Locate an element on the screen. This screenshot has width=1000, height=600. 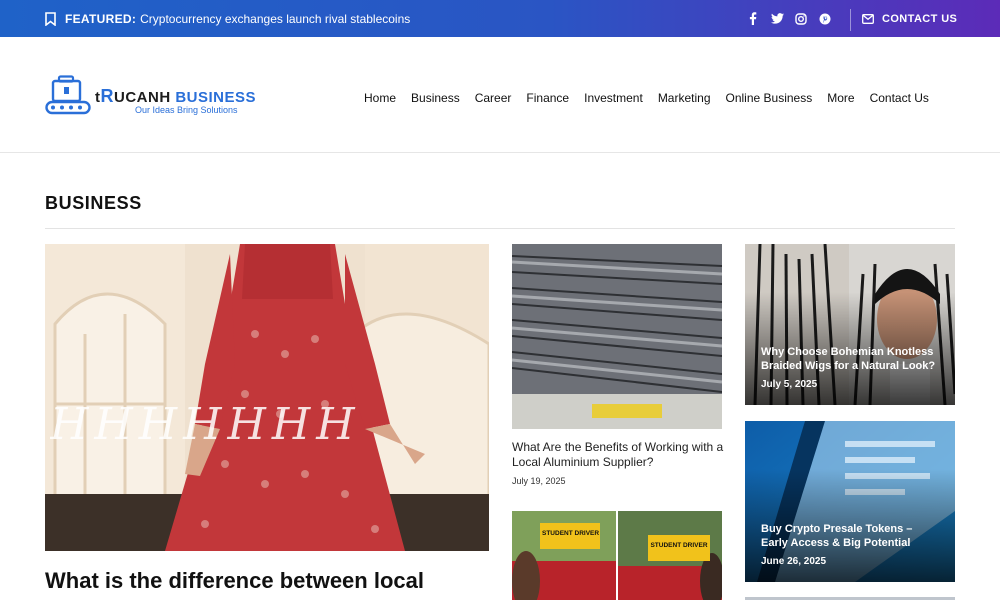
driving-school-article-image: STUDENT DRIVER STUDENT DRIVER is located at coordinates (617, 555).